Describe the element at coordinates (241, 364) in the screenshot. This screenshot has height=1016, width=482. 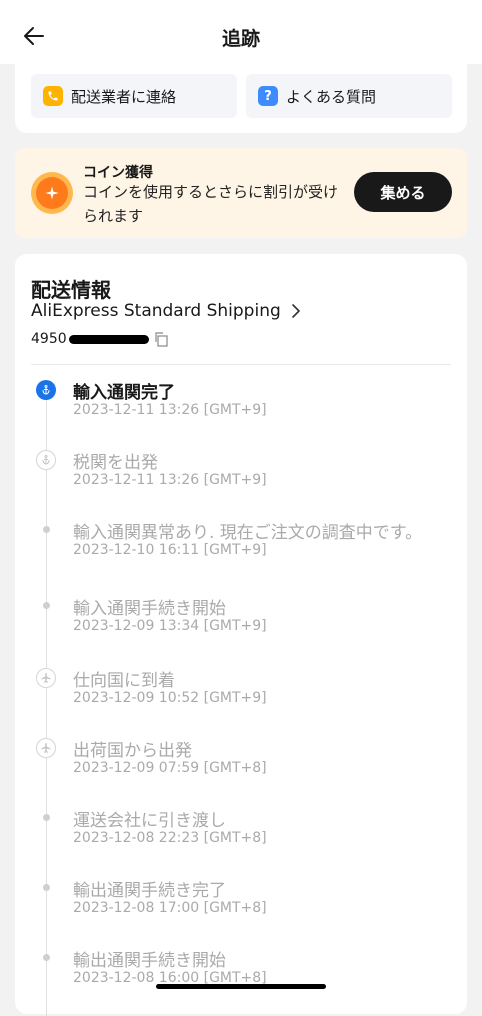
I see `divider` at that location.